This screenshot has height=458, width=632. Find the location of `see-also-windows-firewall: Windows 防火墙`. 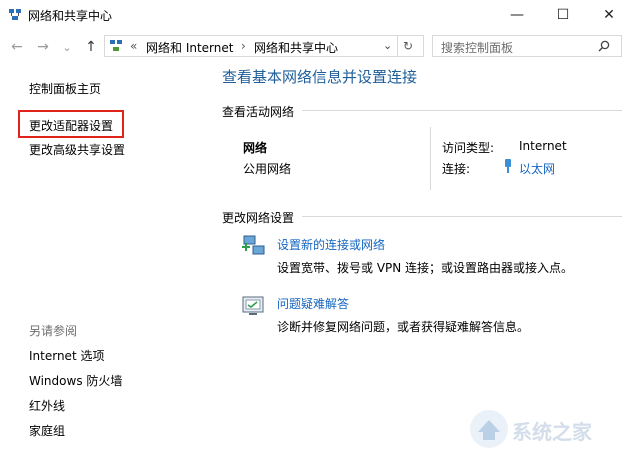

see-also-windows-firewall: Windows 防火墙 is located at coordinates (75, 380).